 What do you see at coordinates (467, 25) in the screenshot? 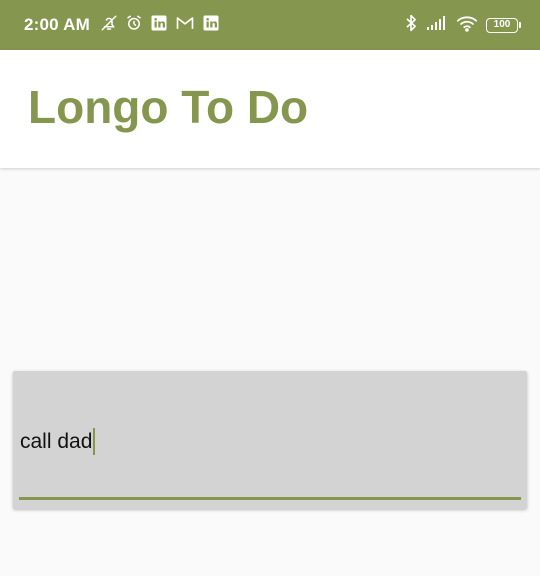
I see `wifi-icon` at bounding box center [467, 25].